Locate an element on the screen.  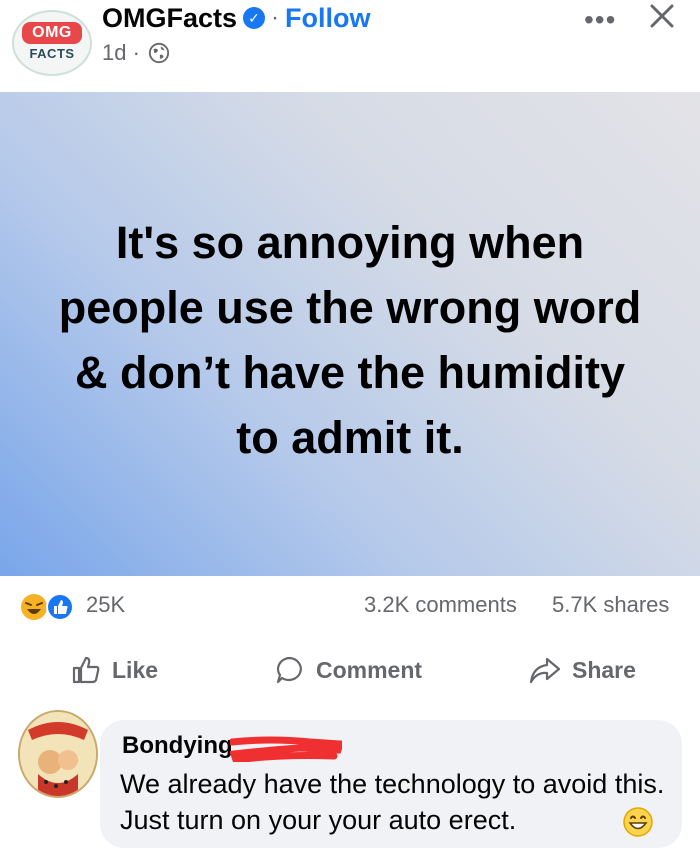
comment-icon is located at coordinates (289, 670).